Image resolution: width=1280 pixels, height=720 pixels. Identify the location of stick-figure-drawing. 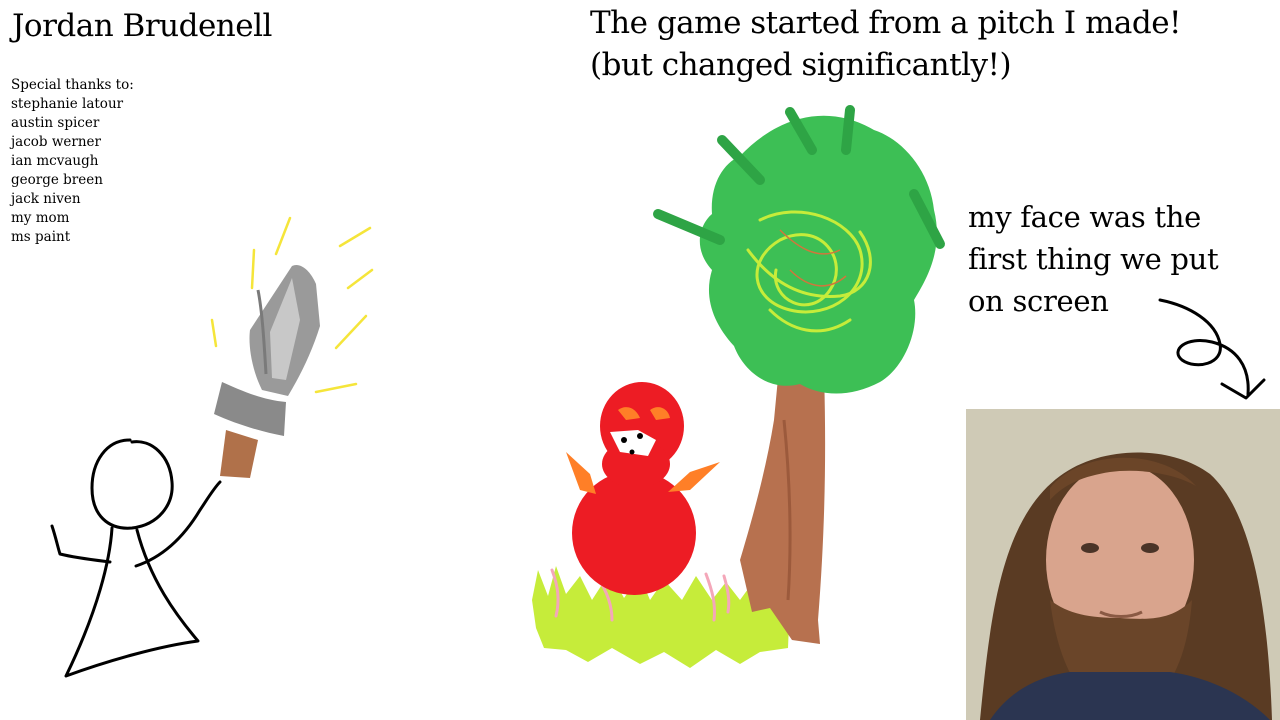
(136, 558).